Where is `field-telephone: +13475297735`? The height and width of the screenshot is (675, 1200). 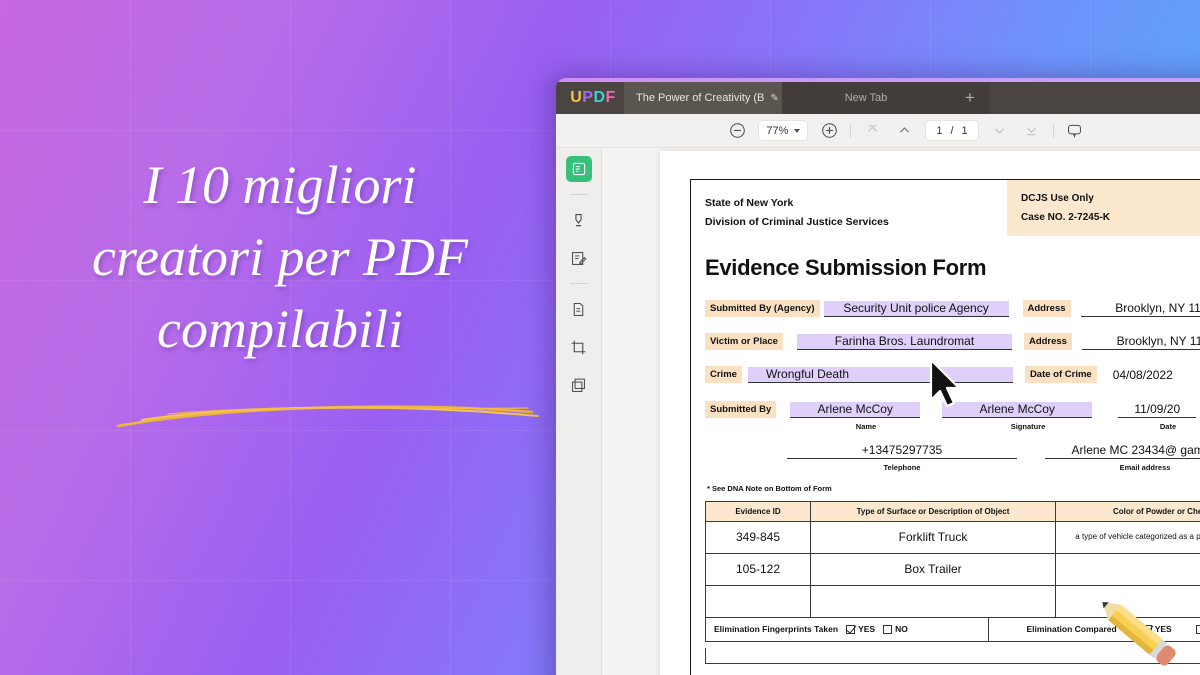 field-telephone: +13475297735 is located at coordinates (902, 451).